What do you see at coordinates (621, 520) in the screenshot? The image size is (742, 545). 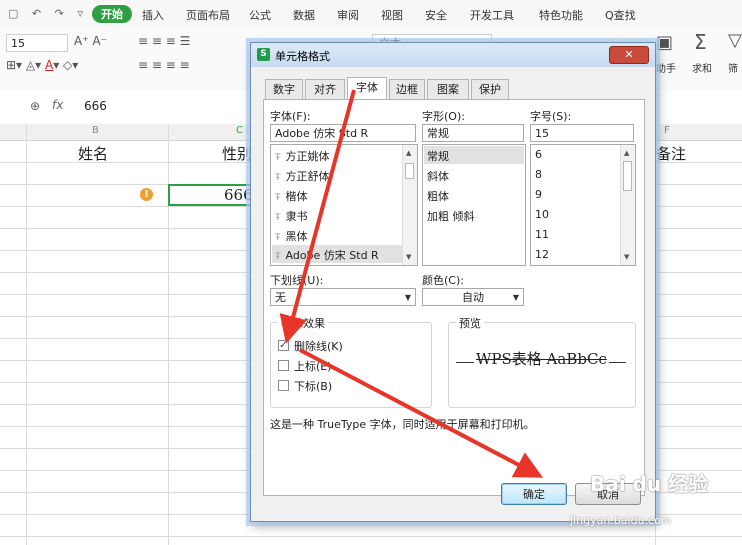 I see `watermark-url: jingyan.baidu.com` at bounding box center [621, 520].